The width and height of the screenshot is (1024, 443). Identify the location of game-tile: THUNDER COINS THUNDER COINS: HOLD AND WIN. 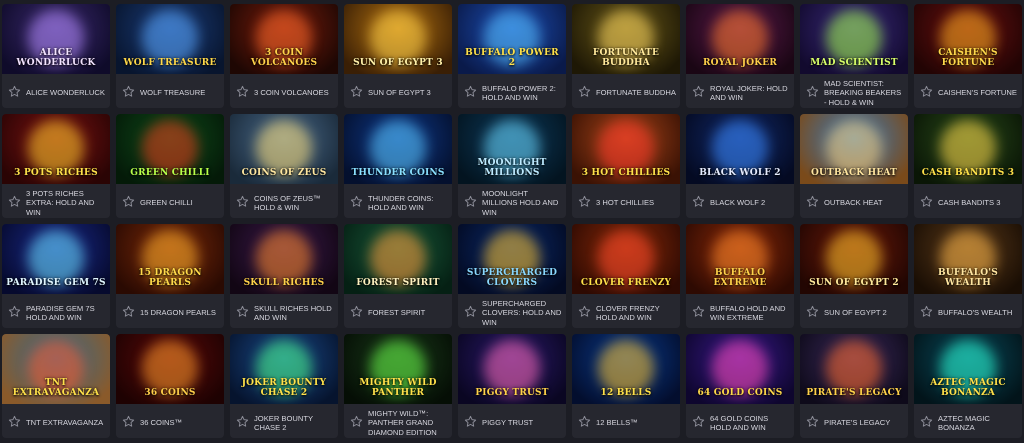
(398, 166).